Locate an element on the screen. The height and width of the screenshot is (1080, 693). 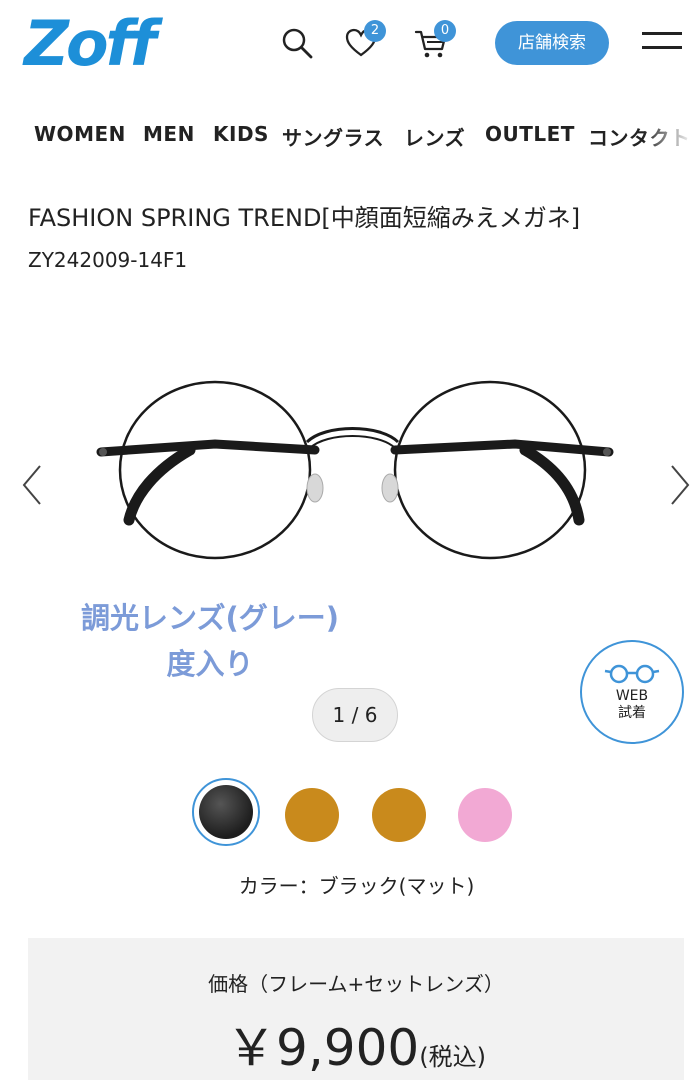
carousel-next-button is located at coordinates (678, 485).